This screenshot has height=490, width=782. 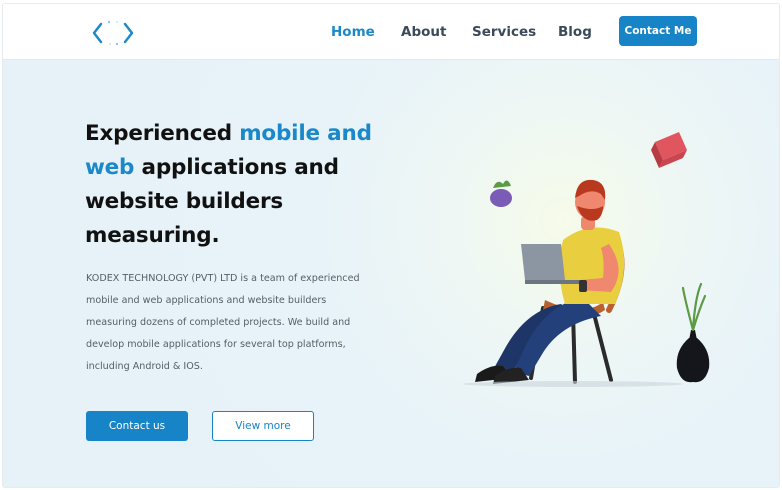 I want to click on vase-plant-icon, so click(x=693, y=332).